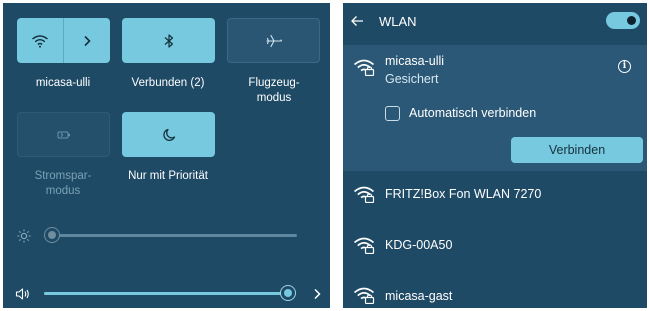 Image resolution: width=649 pixels, height=311 pixels. I want to click on network-name: micasa-gast, so click(419, 296).